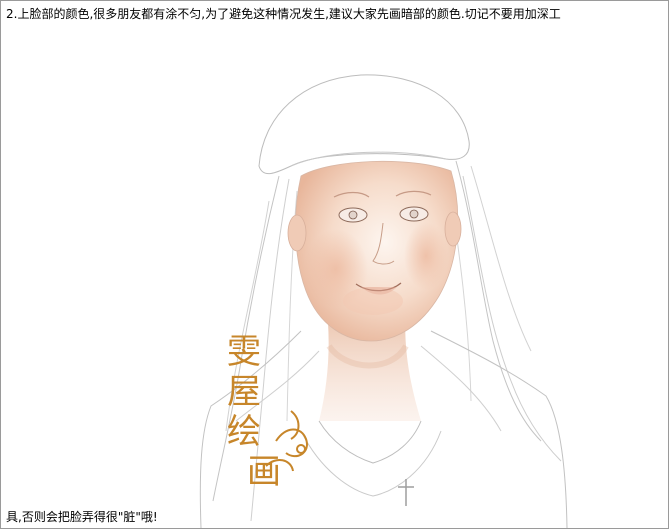 This screenshot has width=669, height=529. I want to click on svg-text: 屋, so click(244, 392).